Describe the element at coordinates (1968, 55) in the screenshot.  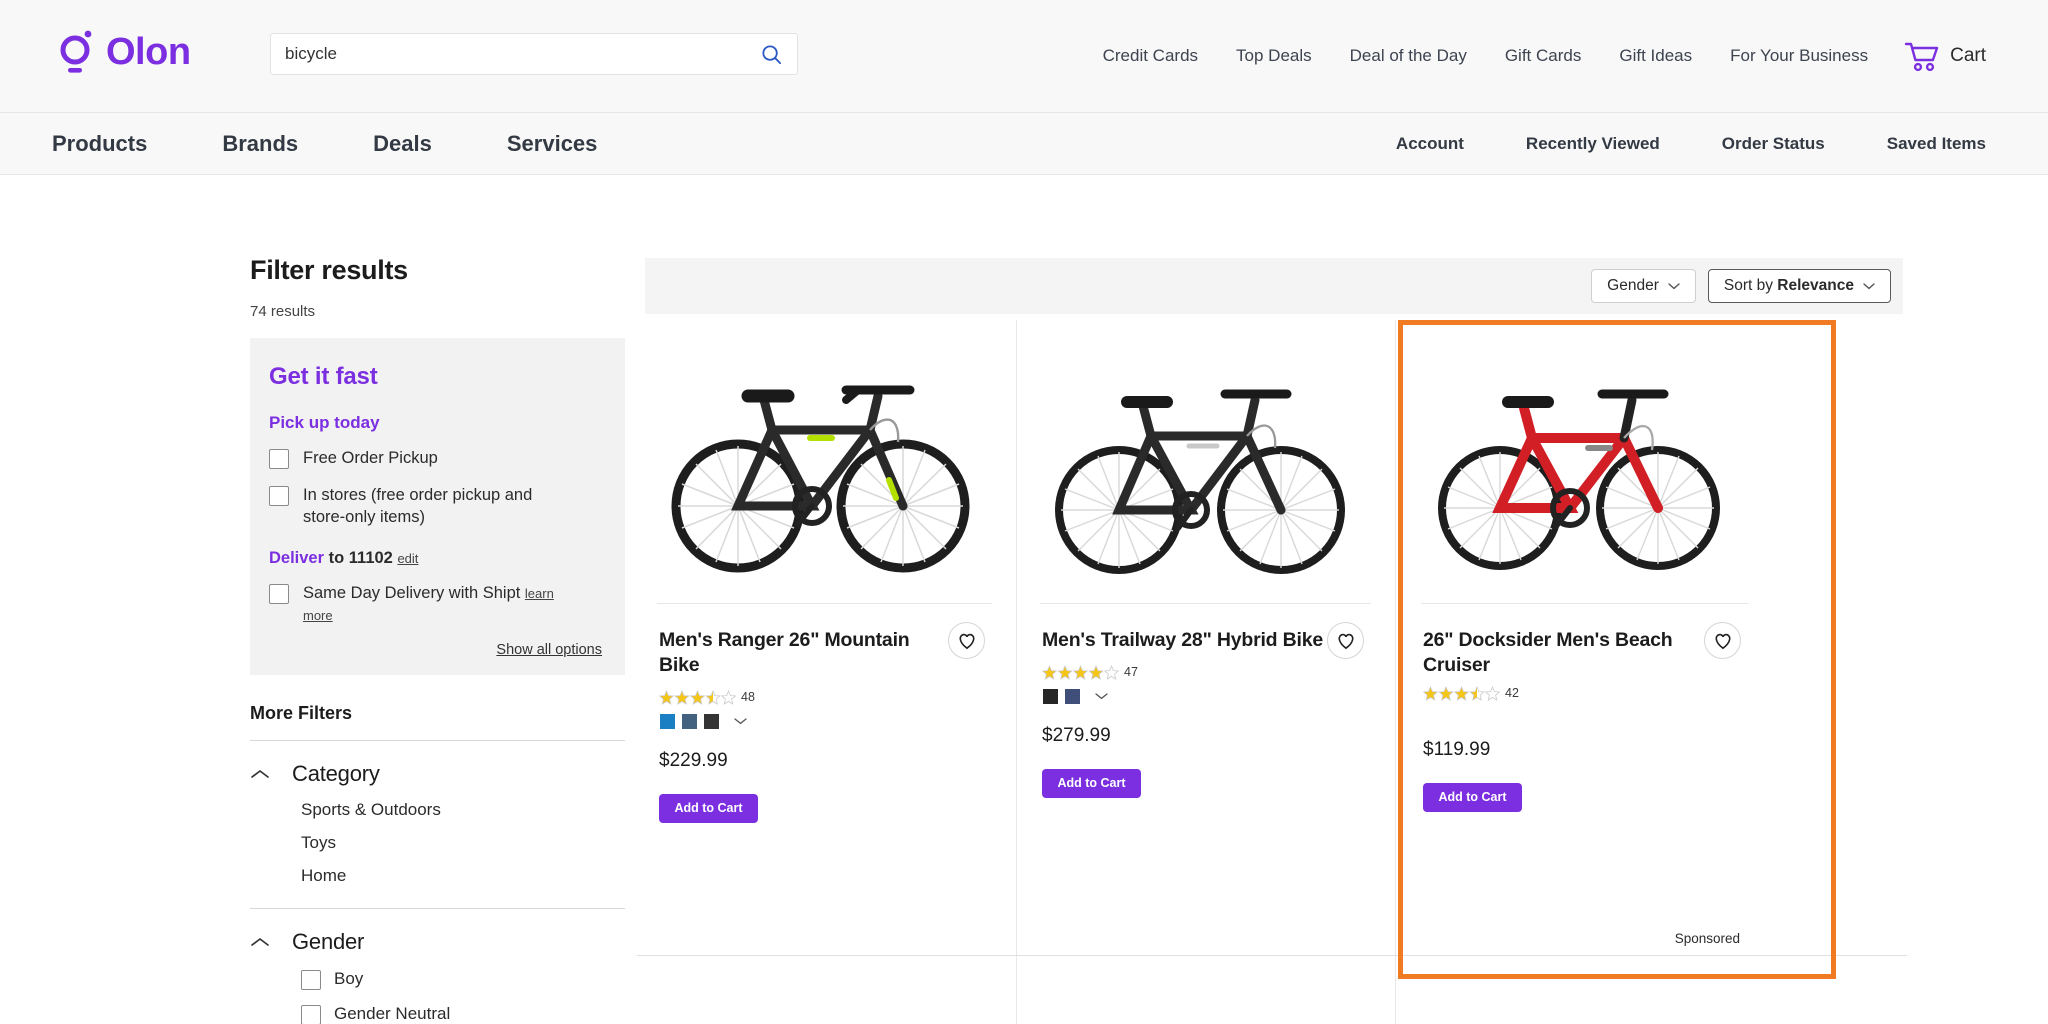
I see `cart-label: Cart` at that location.